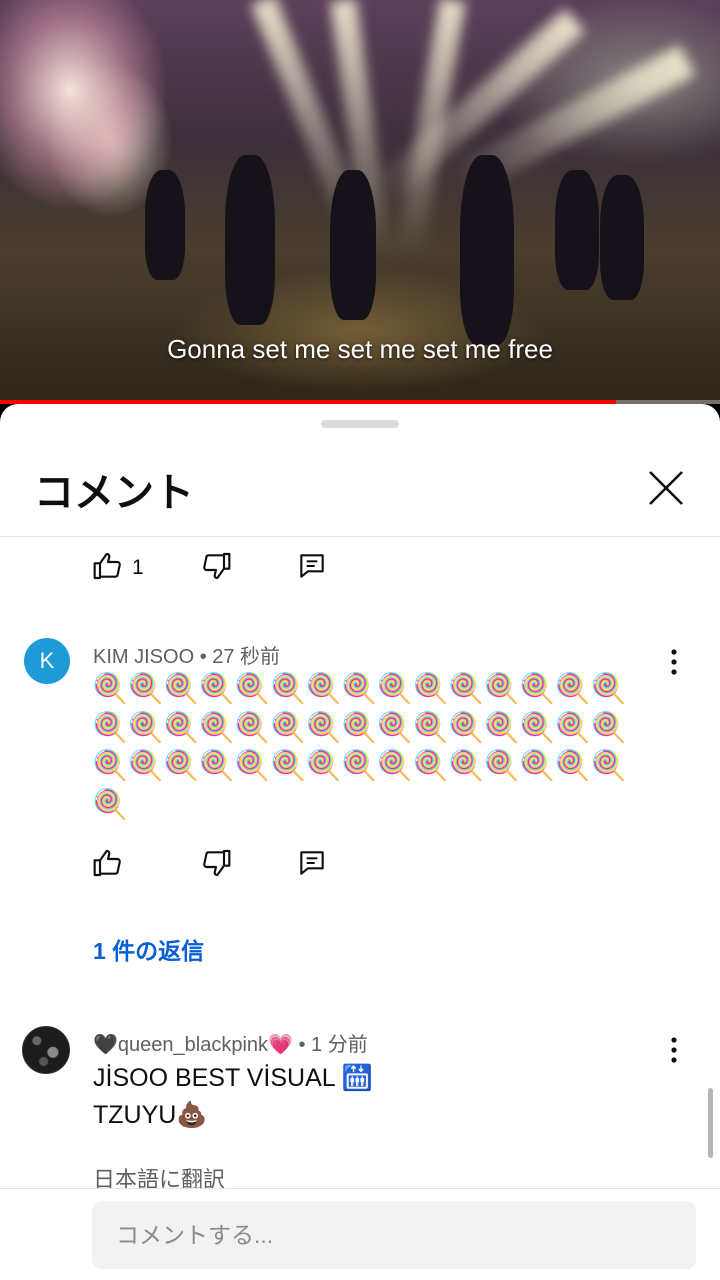  What do you see at coordinates (360, 349) in the screenshot?
I see `video-subtitle: Gonna set me set me set me free` at bounding box center [360, 349].